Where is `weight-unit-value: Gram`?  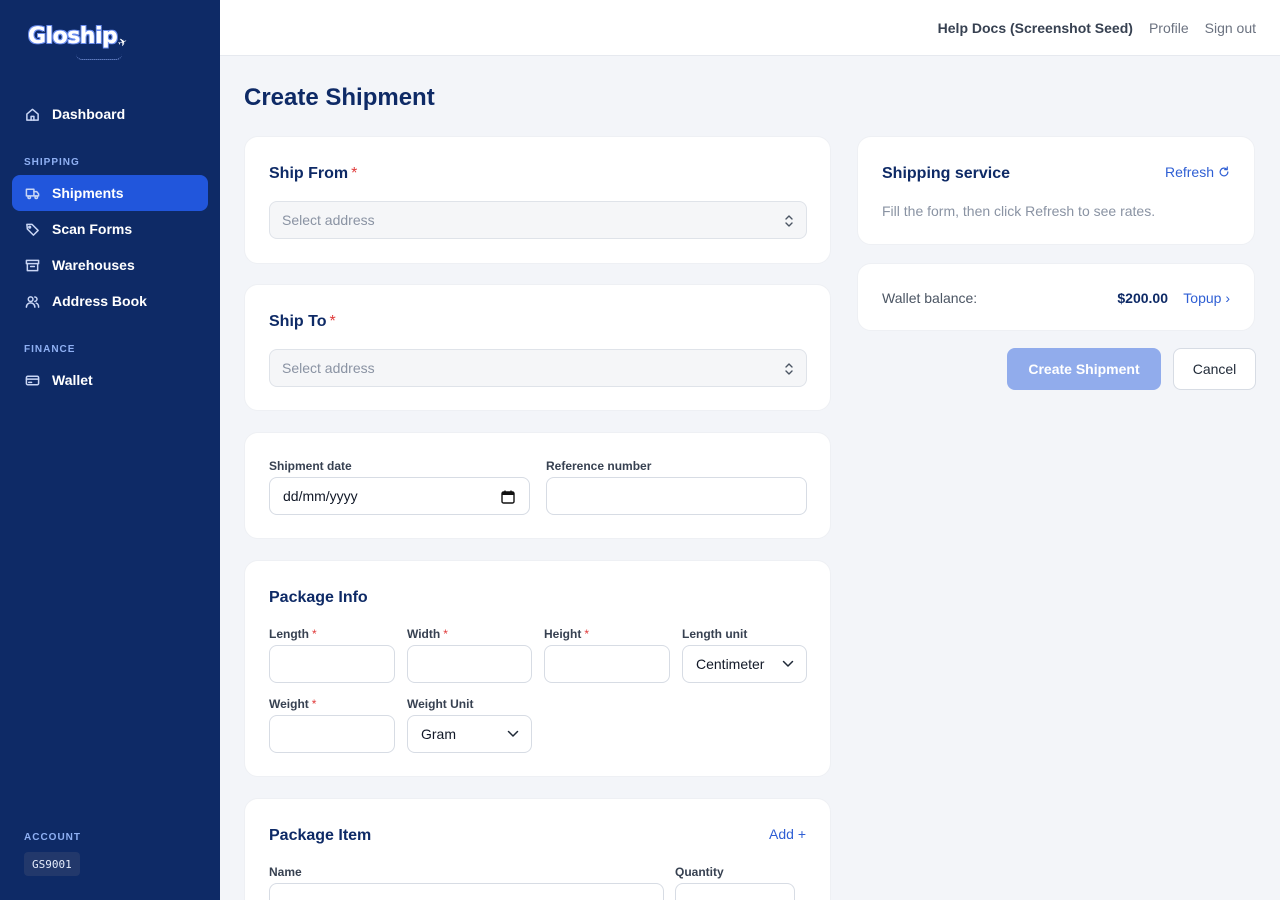
weight-unit-value: Gram is located at coordinates (438, 734).